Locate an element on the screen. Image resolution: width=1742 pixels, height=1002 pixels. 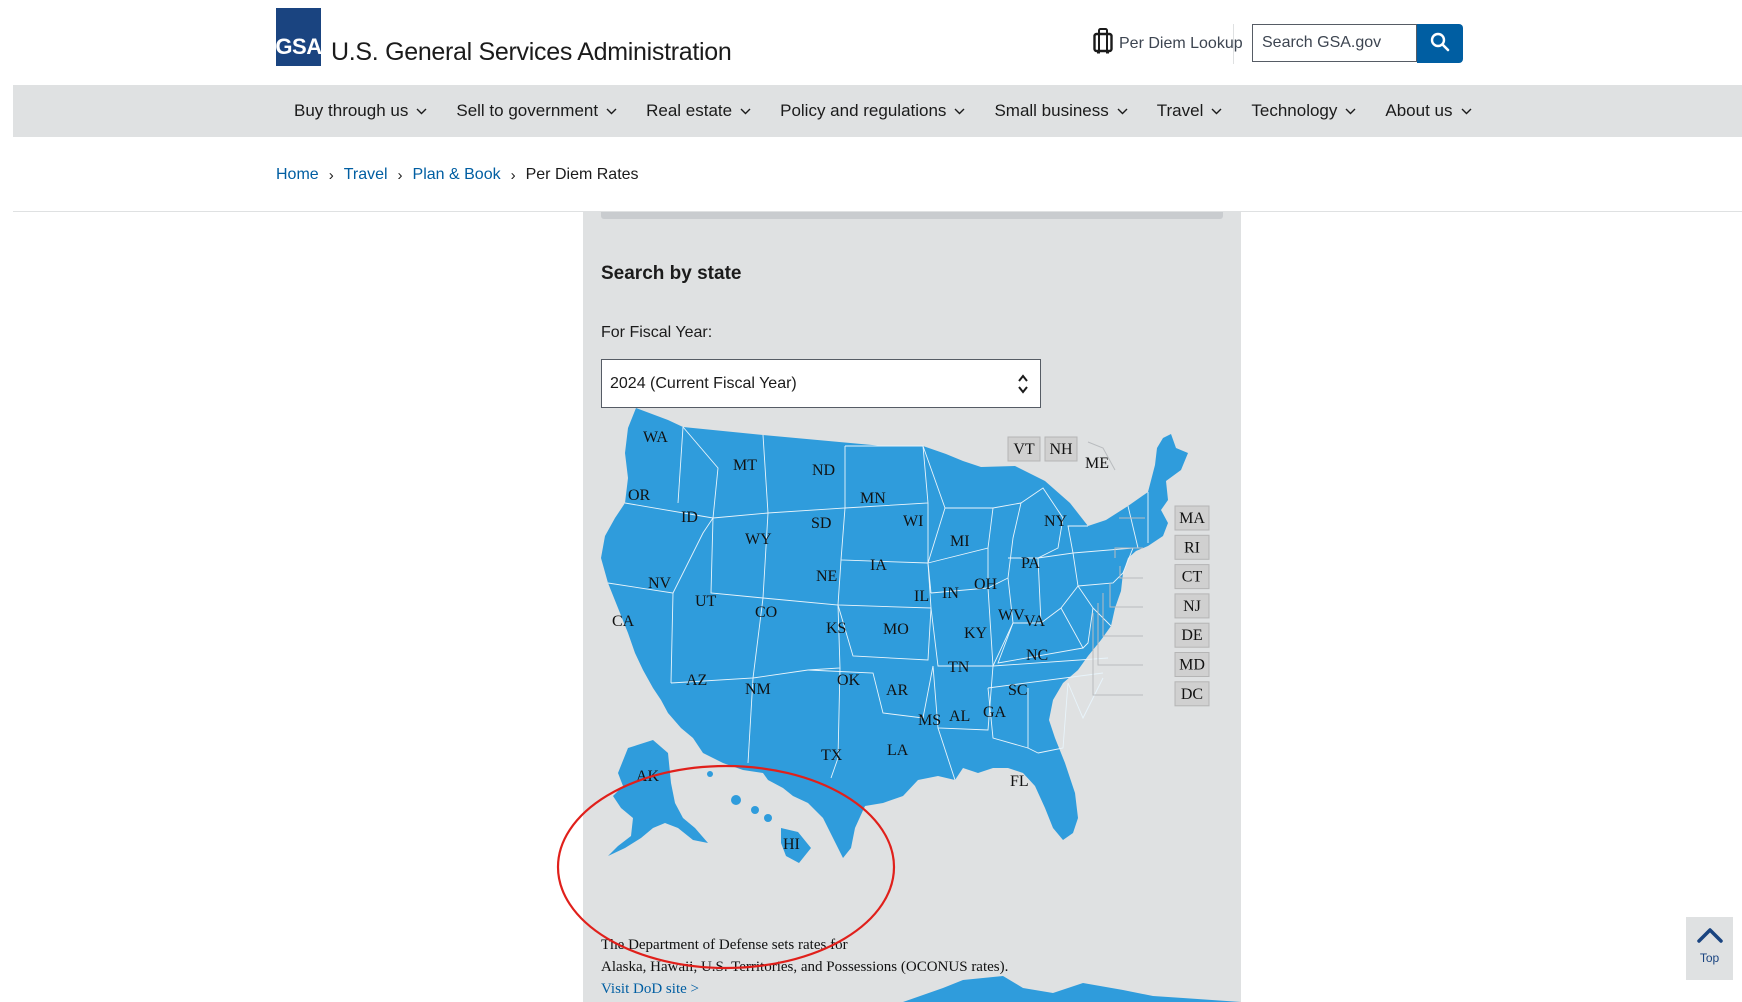
panel-title: Search by state is located at coordinates (671, 273).